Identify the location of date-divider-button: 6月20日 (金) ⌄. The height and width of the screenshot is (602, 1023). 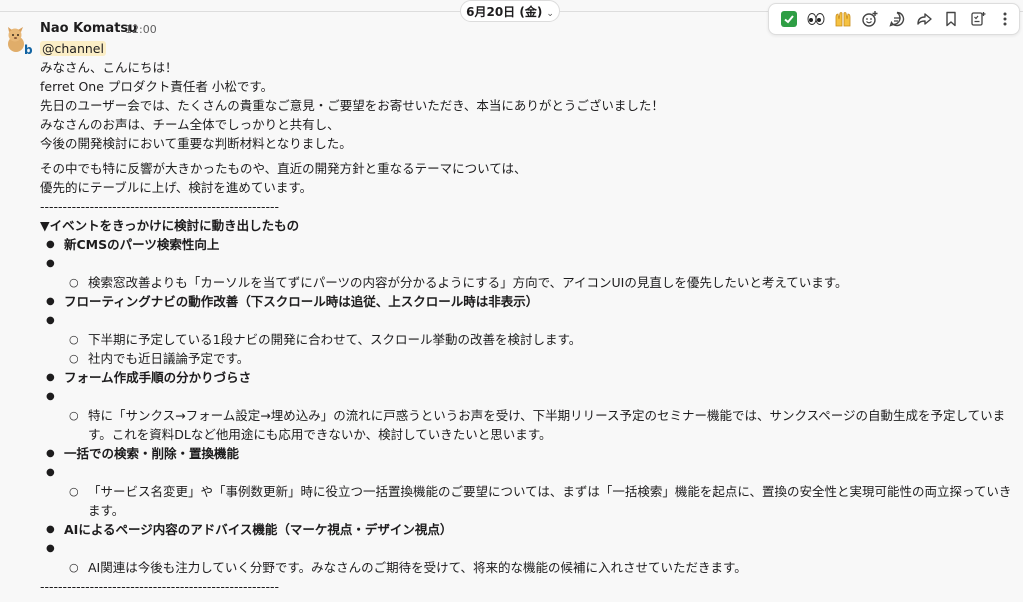
(510, 11).